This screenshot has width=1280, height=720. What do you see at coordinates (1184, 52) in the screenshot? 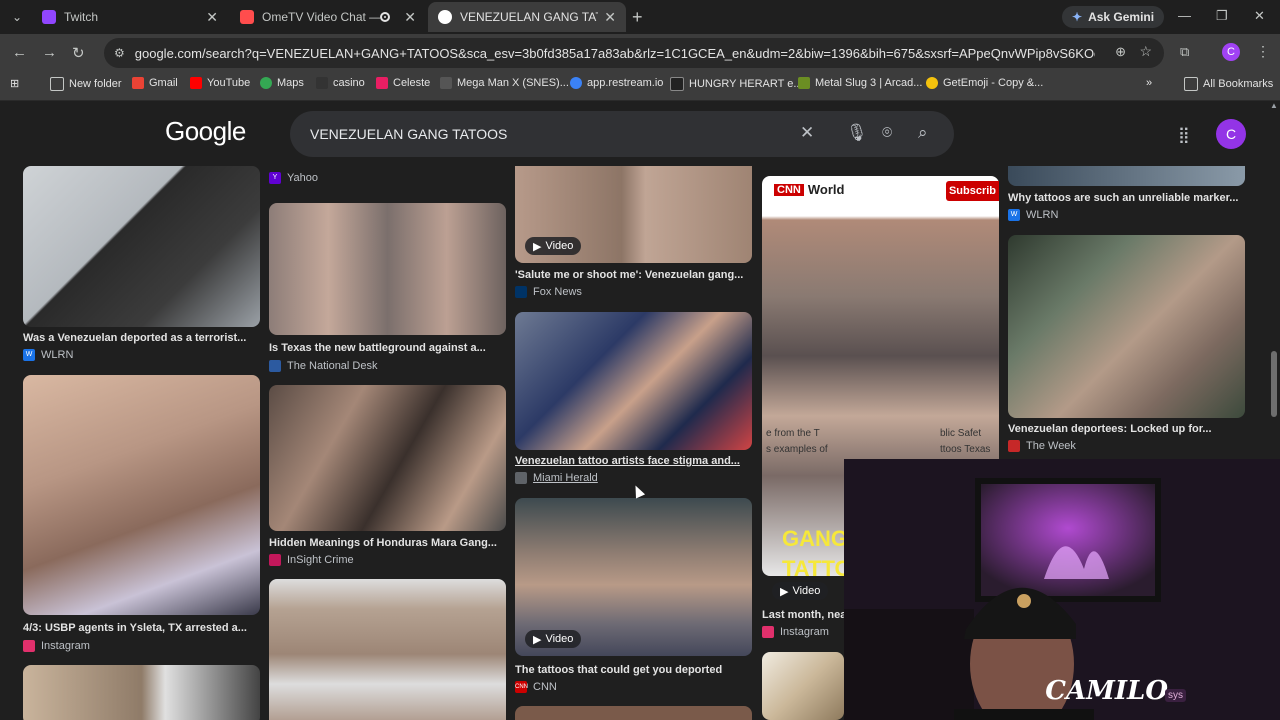
I see `extensions-icon: ⧉` at bounding box center [1184, 52].